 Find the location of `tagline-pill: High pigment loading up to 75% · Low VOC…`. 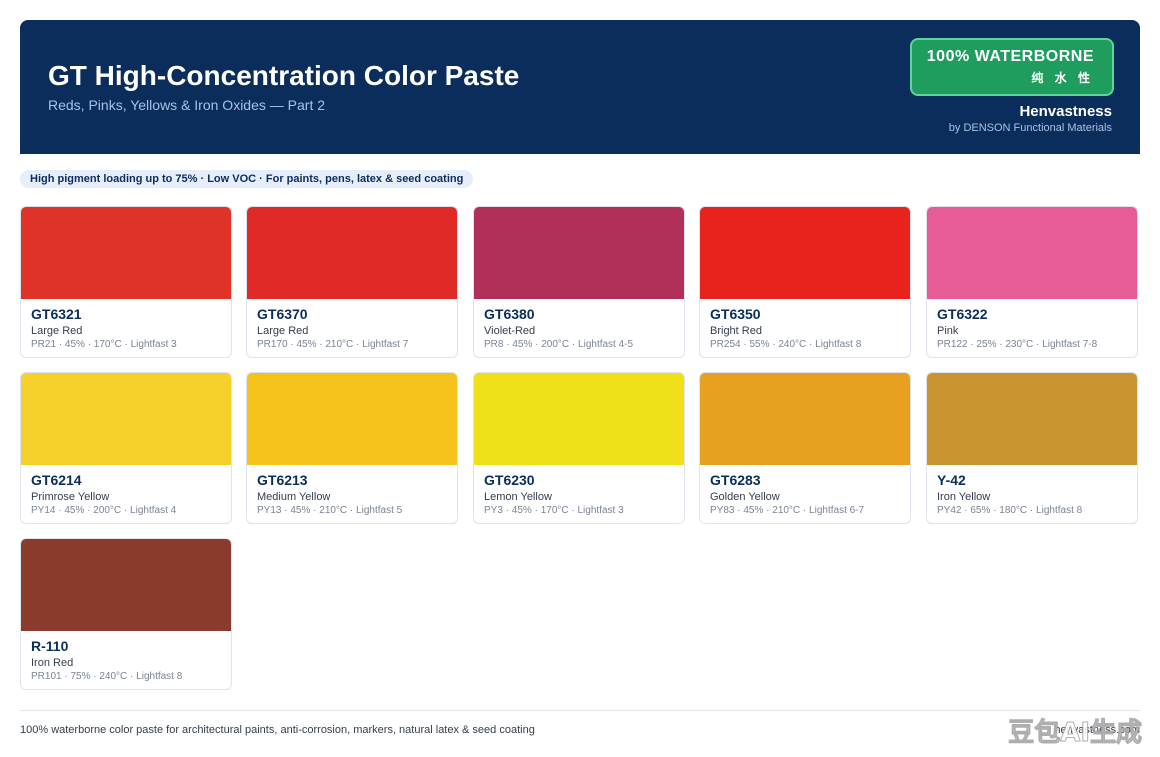

tagline-pill: High pigment loading up to 75% · Low VOC… is located at coordinates (247, 179).